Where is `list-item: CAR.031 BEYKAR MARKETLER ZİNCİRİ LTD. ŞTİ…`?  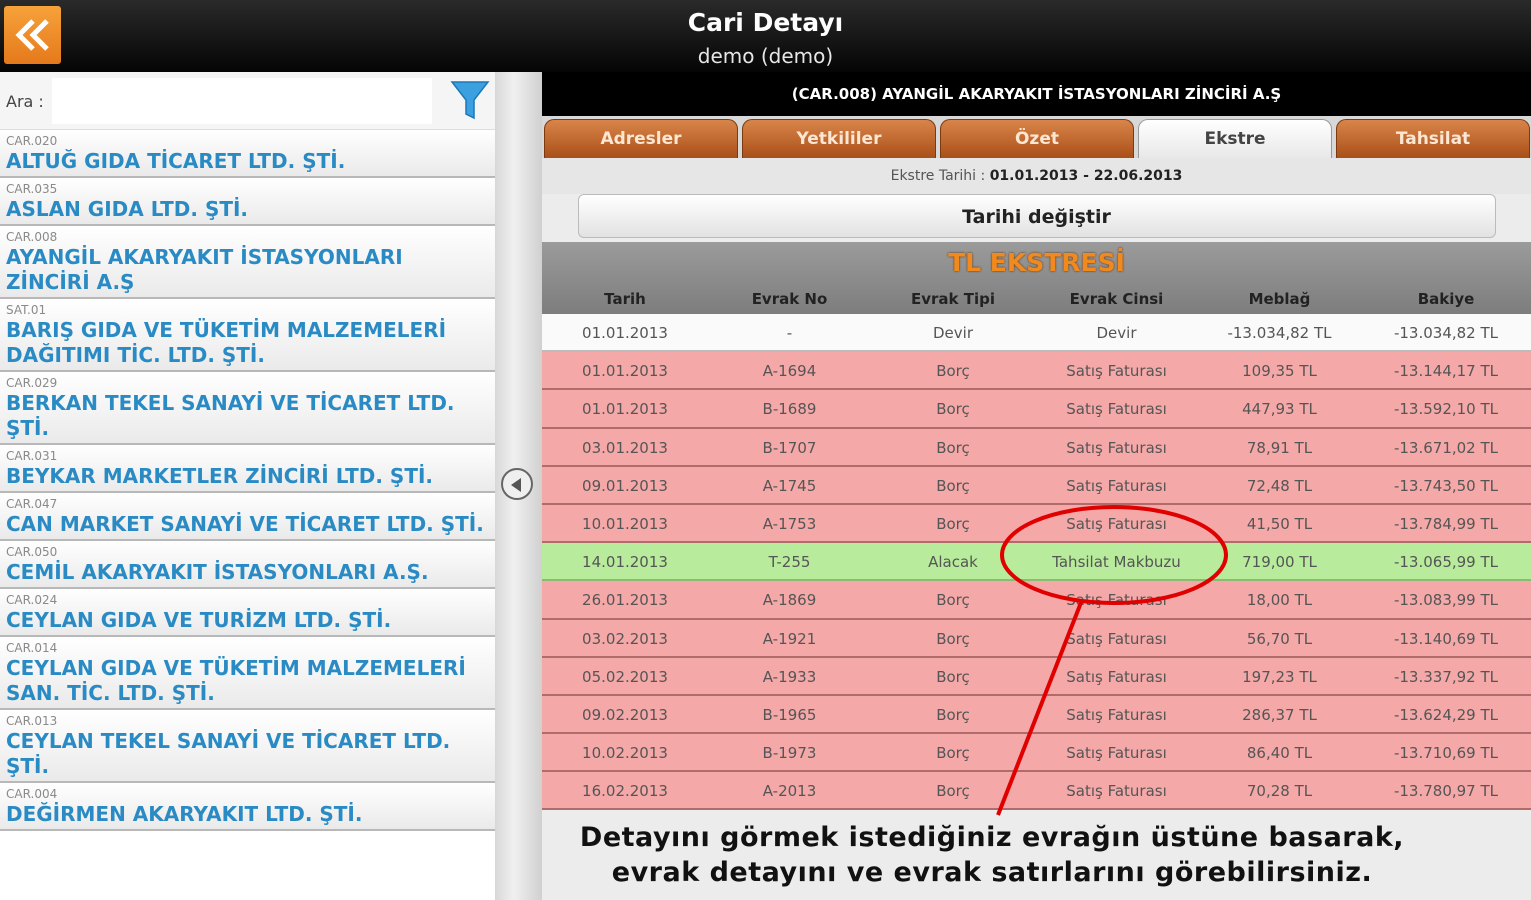
list-item: CAR.031 BEYKAR MARKETLER ZİNCİRİ LTD. ŞTİ… is located at coordinates (247, 469).